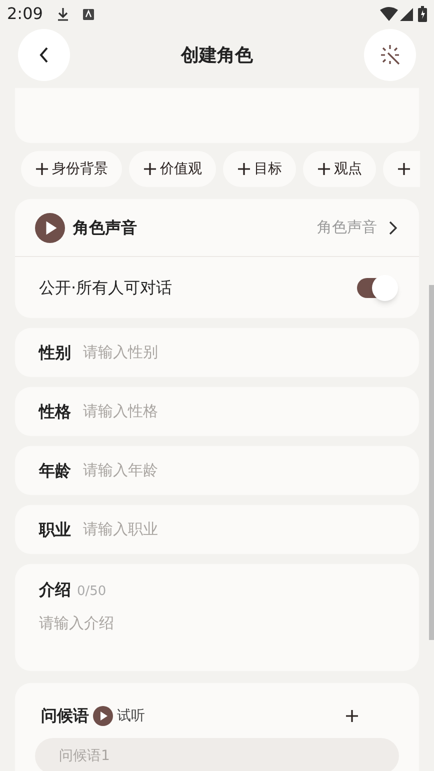 This screenshot has height=771, width=434. I want to click on voice-label: 角色声音, so click(105, 227).